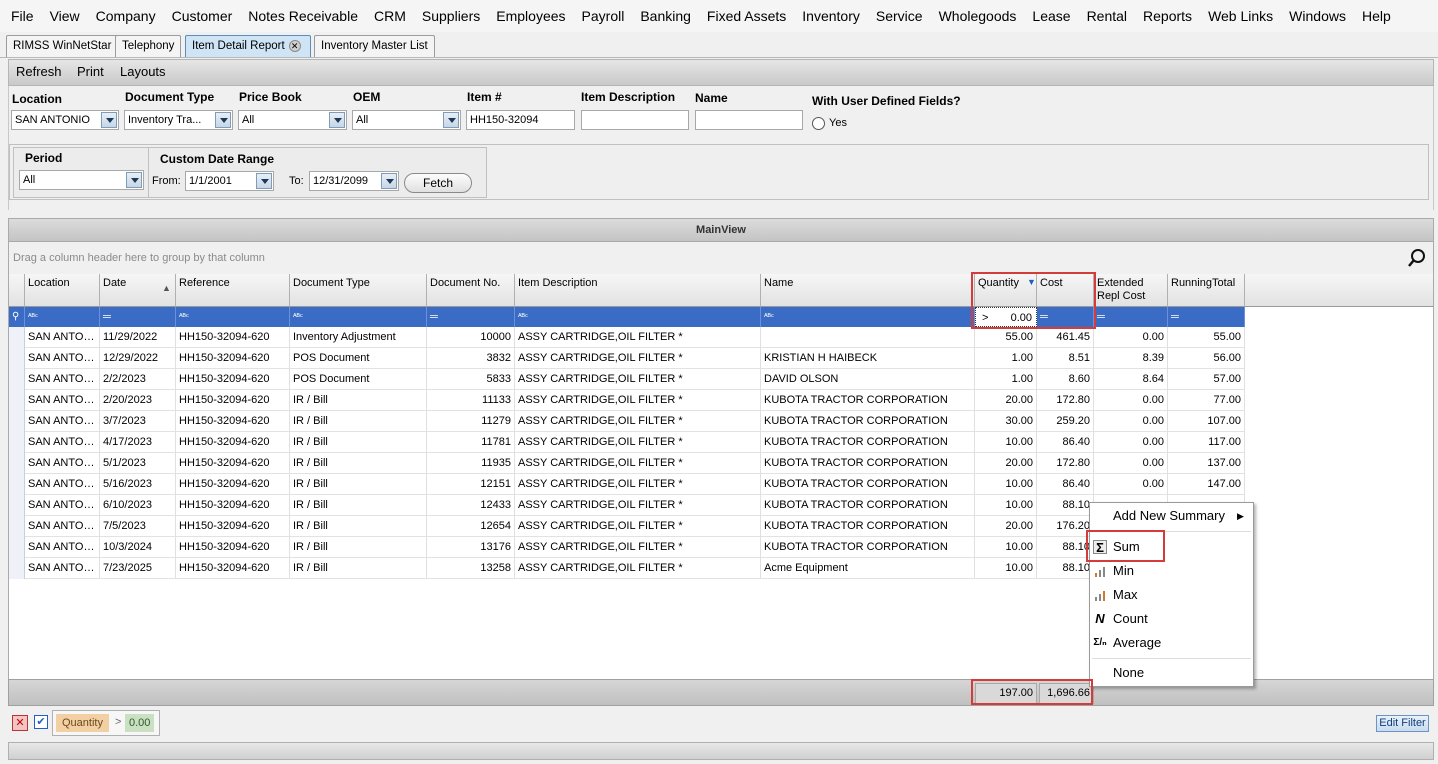 This screenshot has height=764, width=1438. What do you see at coordinates (471, 526) in the screenshot?
I see `cell-document-no: 12654` at bounding box center [471, 526].